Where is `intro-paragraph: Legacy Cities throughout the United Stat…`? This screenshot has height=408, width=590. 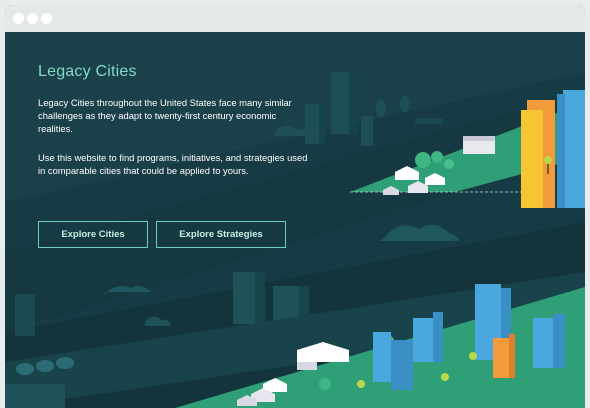 intro-paragraph: Legacy Cities throughout the United Stat… is located at coordinates (165, 115).